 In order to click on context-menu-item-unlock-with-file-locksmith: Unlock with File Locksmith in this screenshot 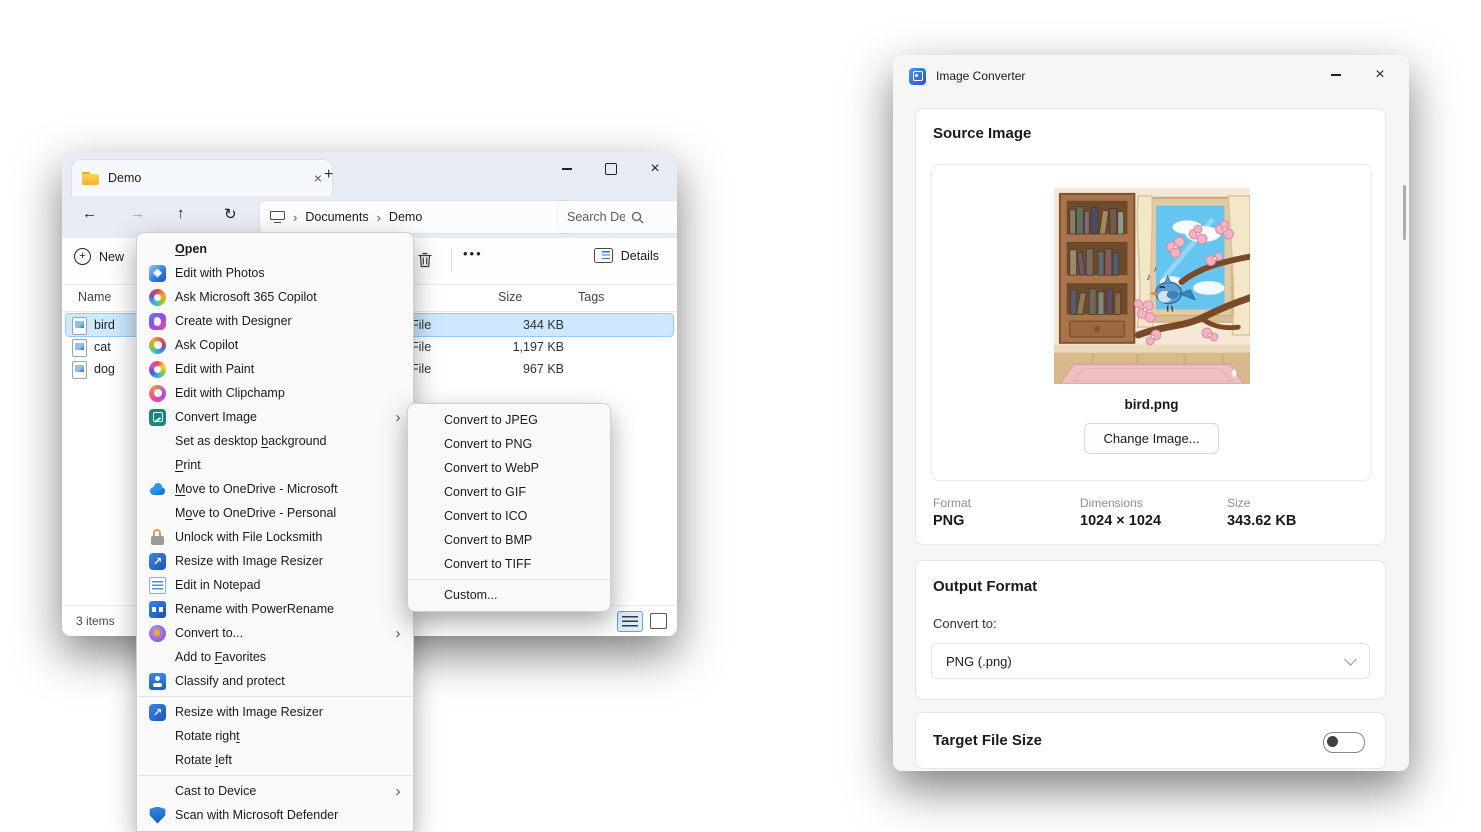, I will do `click(275, 537)`.